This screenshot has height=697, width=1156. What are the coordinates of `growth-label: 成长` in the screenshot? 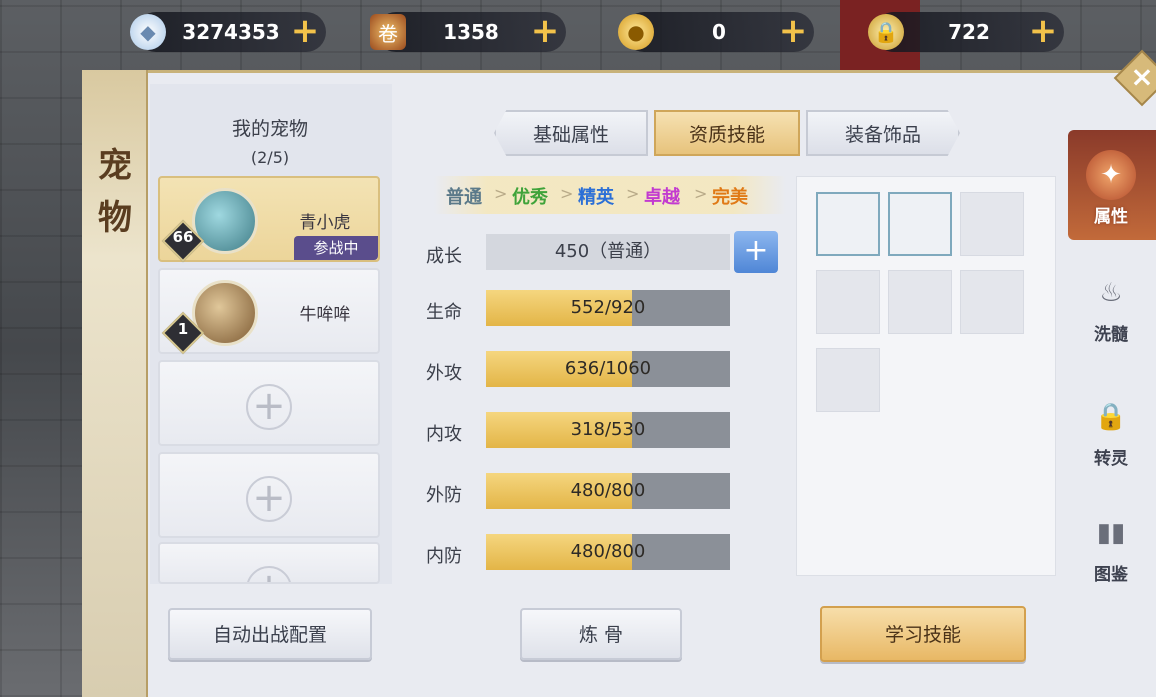 It's located at (444, 256).